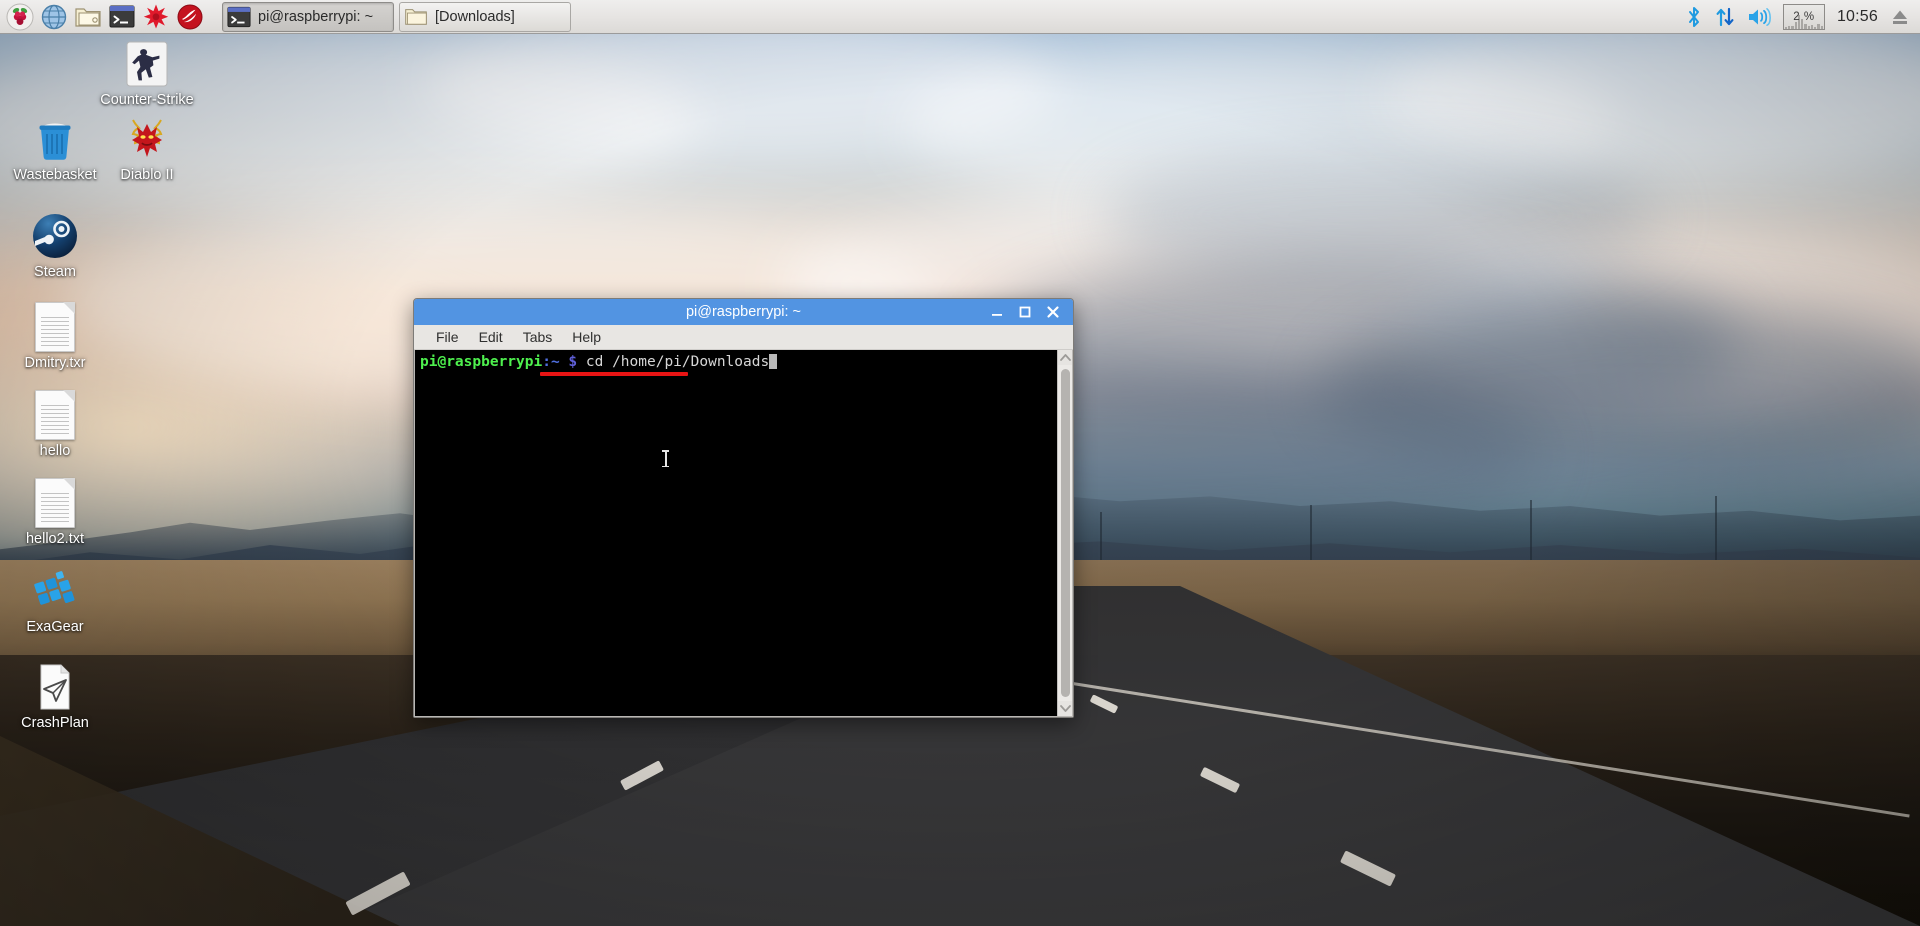 This screenshot has width=1920, height=926. What do you see at coordinates (1065, 708) in the screenshot?
I see `scroll-down-icon` at bounding box center [1065, 708].